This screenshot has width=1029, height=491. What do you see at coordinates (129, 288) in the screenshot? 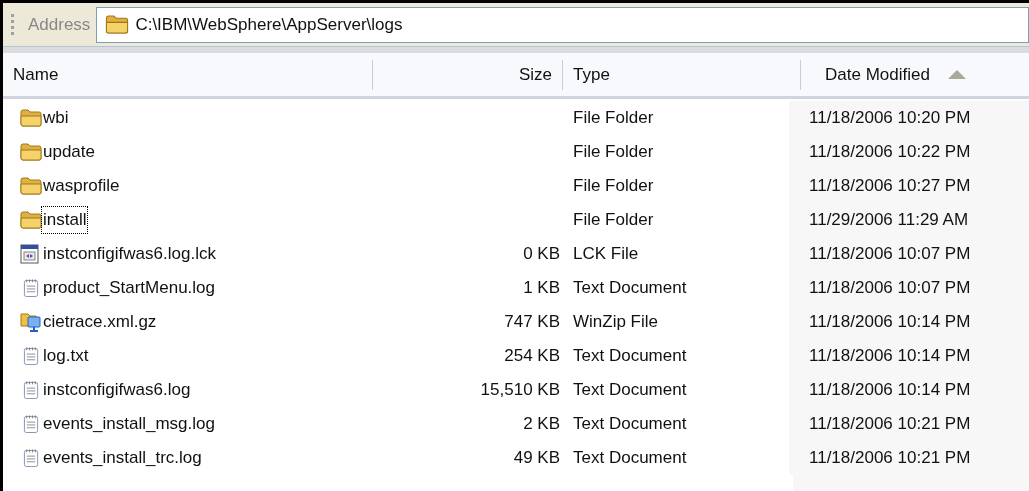
I see `file-name: product_StartMenu.log` at bounding box center [129, 288].